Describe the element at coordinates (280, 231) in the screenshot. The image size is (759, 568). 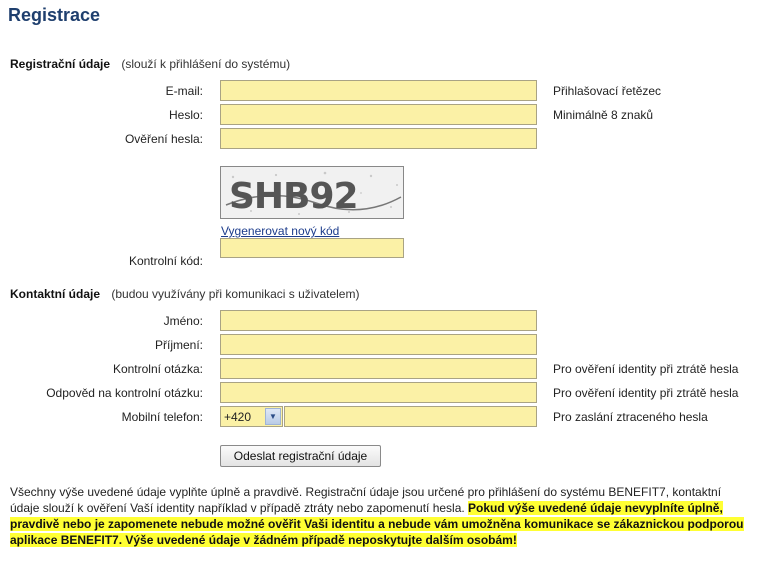
I see `regenerate-captcha-link: Vygenerovat nový kód` at that location.